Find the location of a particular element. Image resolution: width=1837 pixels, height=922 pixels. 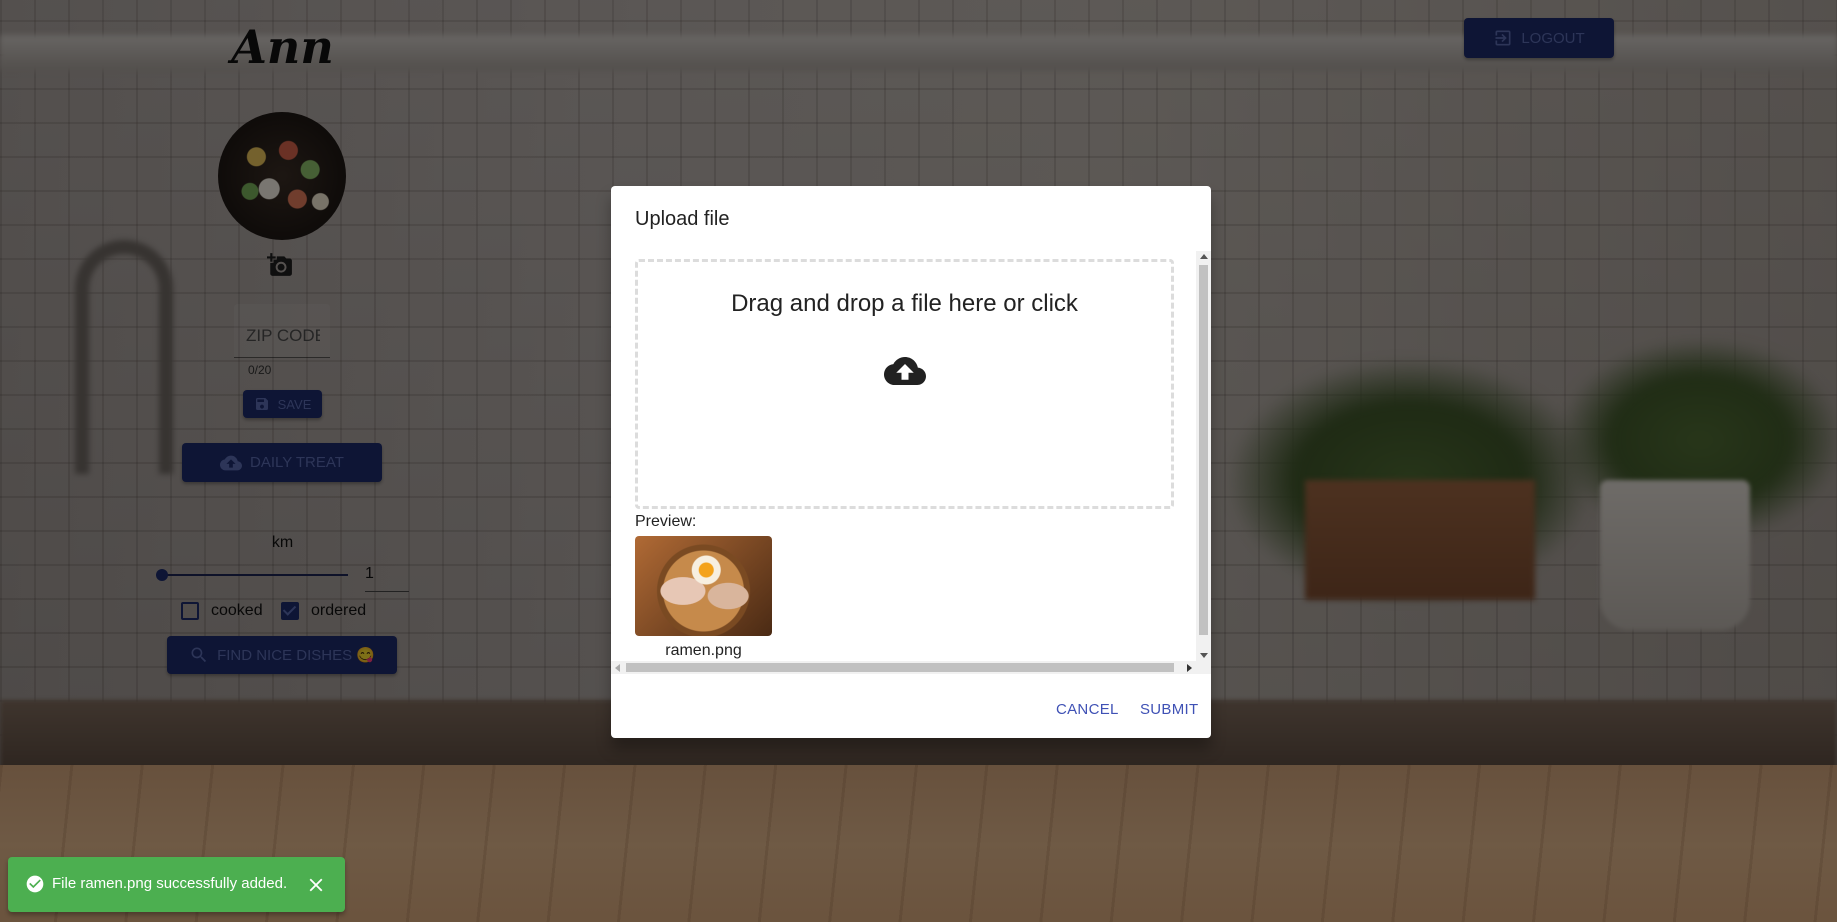

snackbar-message: File ramen.png successfully added. is located at coordinates (170, 883).